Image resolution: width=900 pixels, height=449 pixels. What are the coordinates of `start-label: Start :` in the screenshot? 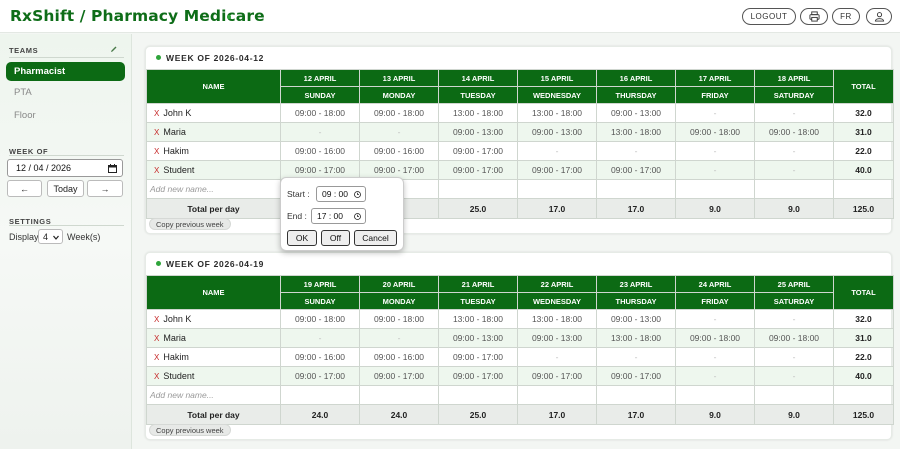 It's located at (298, 194).